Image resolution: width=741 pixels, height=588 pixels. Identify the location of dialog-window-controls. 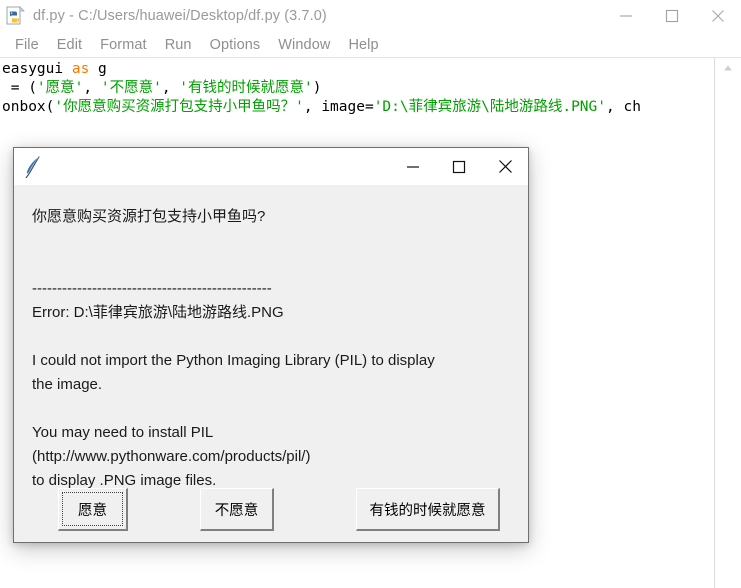
(459, 166).